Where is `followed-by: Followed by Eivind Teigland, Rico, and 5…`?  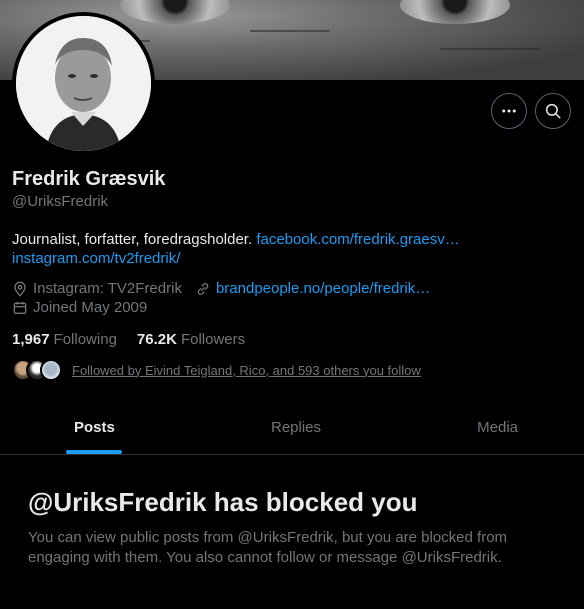 followed-by: Followed by Eivind Teigland, Rico, and 5… is located at coordinates (216, 370).